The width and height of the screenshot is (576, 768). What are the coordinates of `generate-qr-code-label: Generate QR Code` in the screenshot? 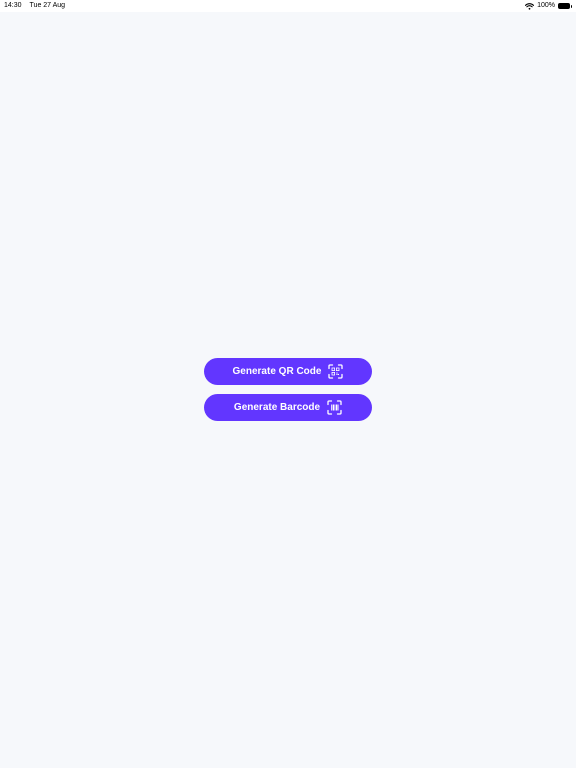 It's located at (277, 371).